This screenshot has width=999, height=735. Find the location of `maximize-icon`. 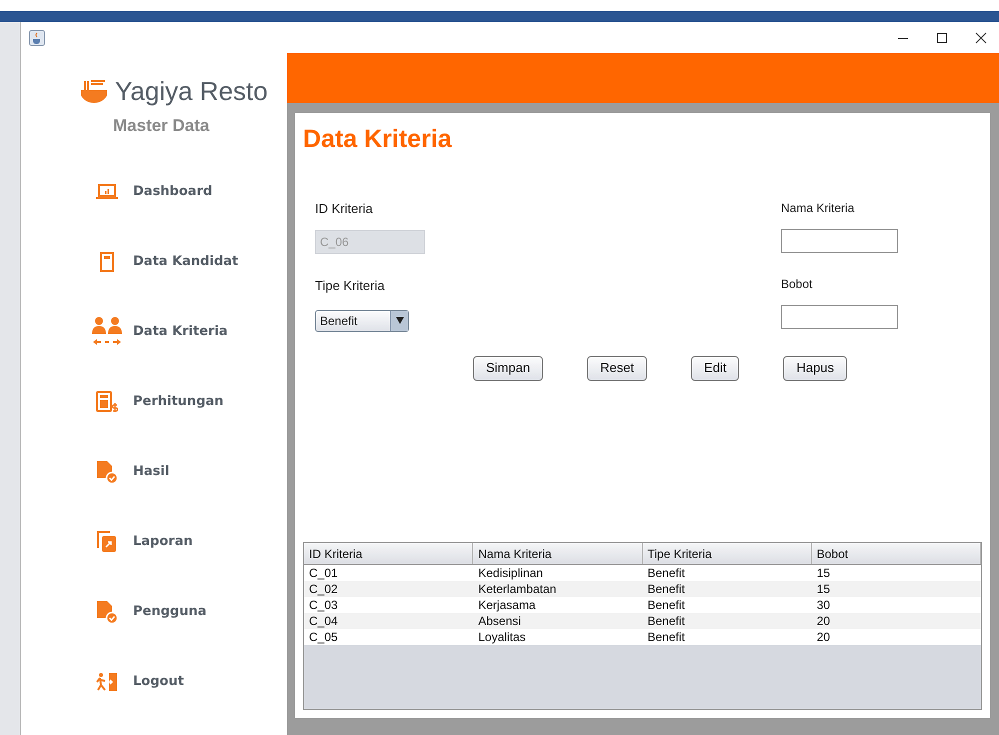

maximize-icon is located at coordinates (942, 38).